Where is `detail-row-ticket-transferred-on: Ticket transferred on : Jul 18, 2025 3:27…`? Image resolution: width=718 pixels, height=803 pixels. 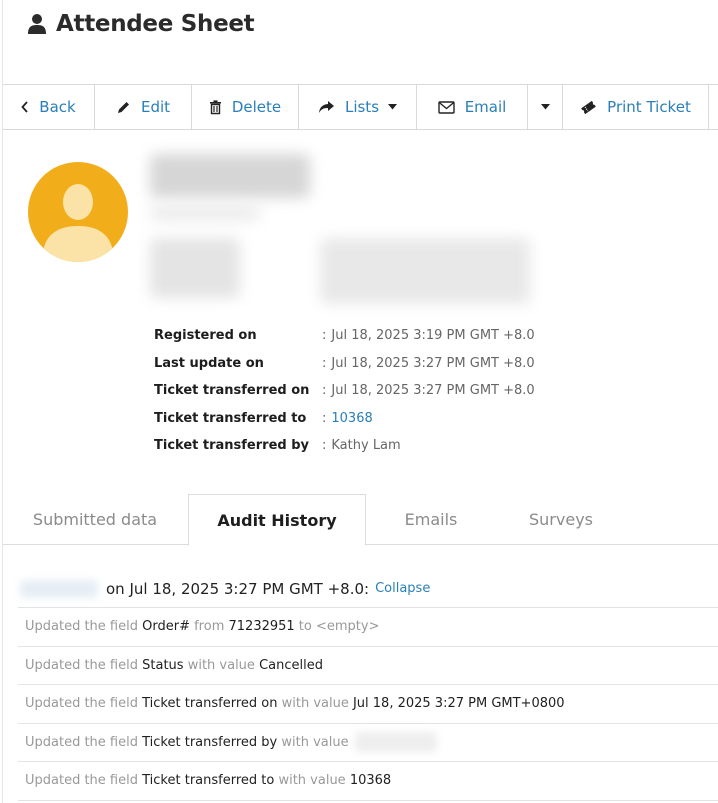 detail-row-ticket-transferred-on: Ticket transferred on : Jul 18, 2025 3:27… is located at coordinates (344, 391).